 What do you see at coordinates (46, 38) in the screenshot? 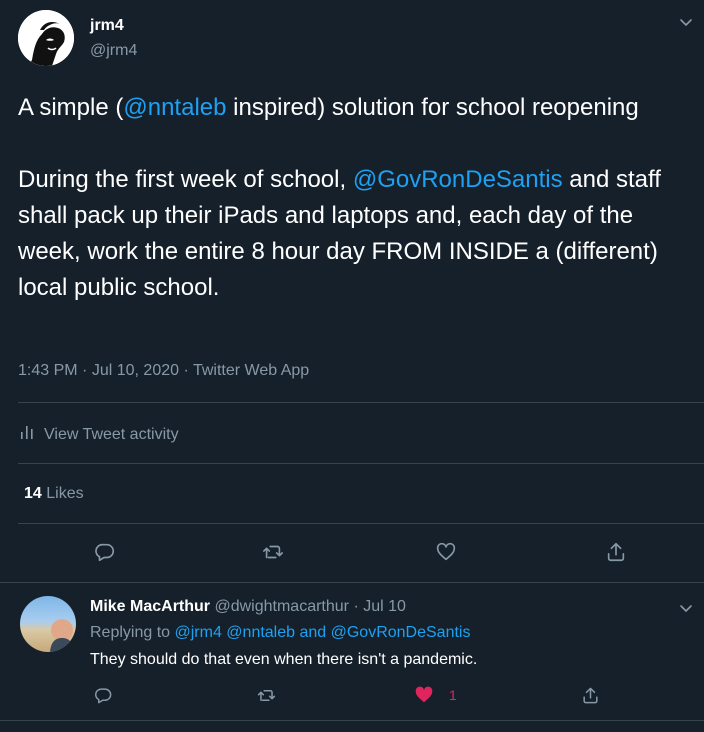
I see `author-avatar` at bounding box center [46, 38].